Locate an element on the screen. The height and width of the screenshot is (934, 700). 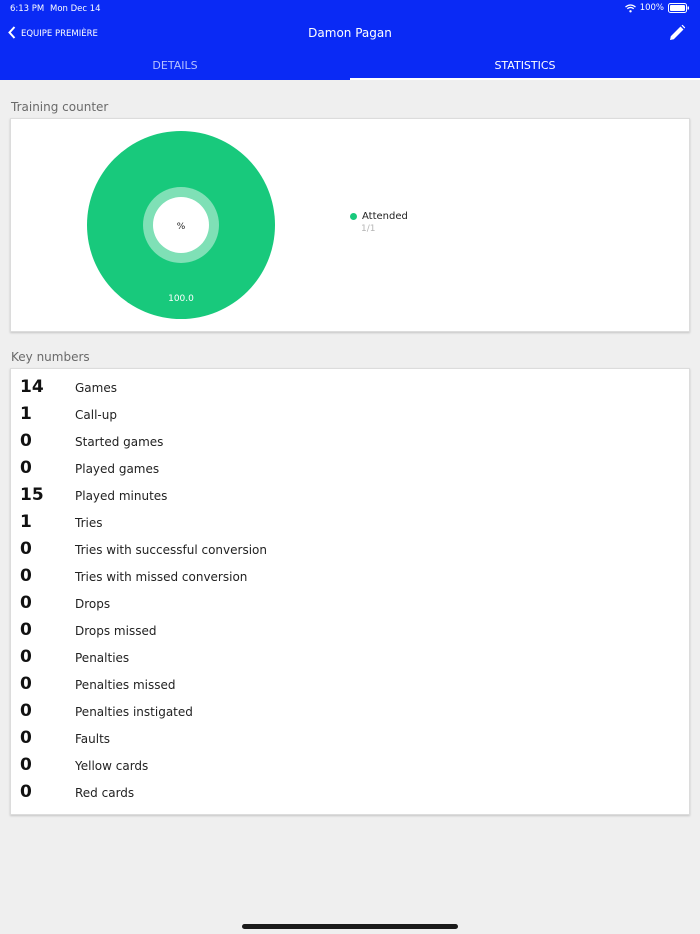
training-counter-title: Training counter is located at coordinates (60, 107).